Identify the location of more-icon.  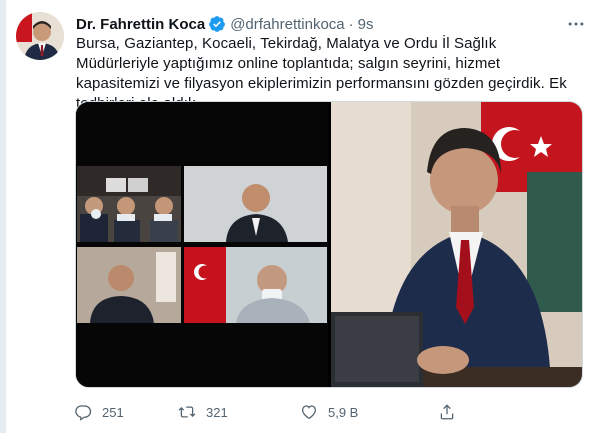
(576, 24).